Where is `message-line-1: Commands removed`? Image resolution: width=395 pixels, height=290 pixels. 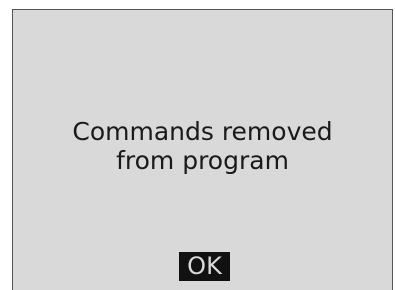 message-line-1: Commands removed is located at coordinates (202, 131).